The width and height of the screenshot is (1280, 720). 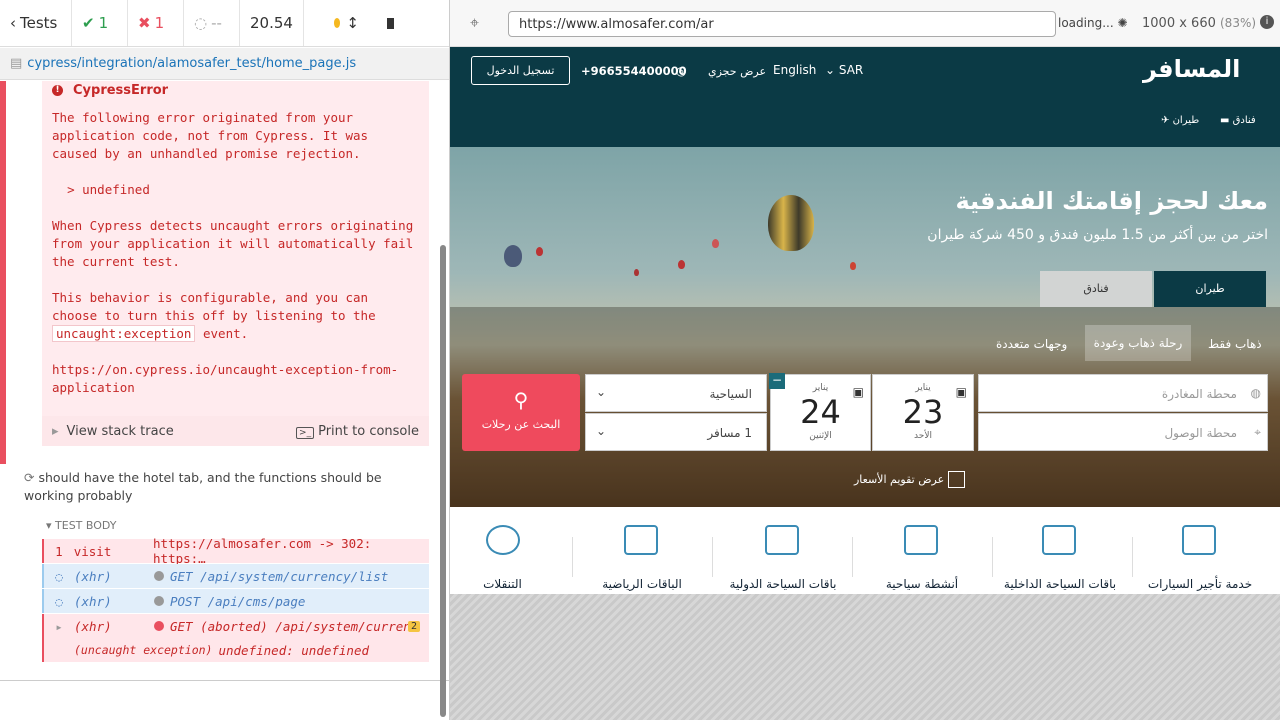 What do you see at coordinates (1238, 120) in the screenshot?
I see `nav-hotels: ▬ فنادق` at bounding box center [1238, 120].